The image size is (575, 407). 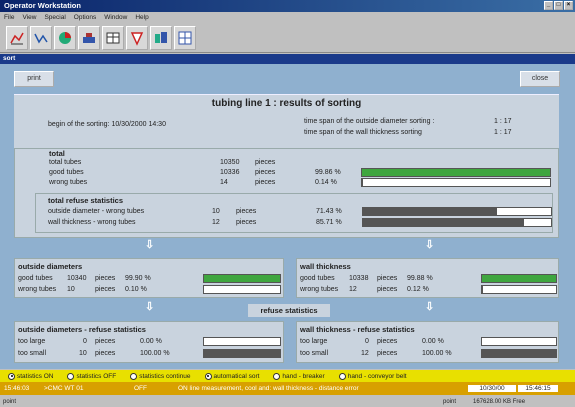 What do you see at coordinates (82, 329) in the screenshot?
I see `od-refuse-title: outside diameters - refuse statistics` at bounding box center [82, 329].